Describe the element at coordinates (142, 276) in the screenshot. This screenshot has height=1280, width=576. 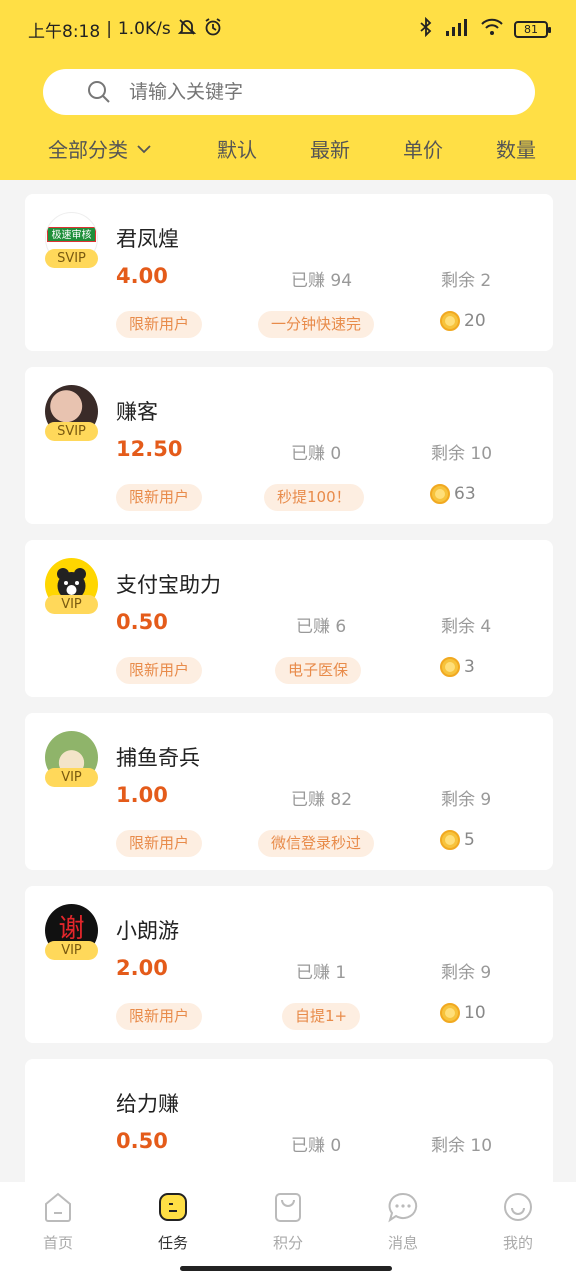
I see `task-price: 4.00` at that location.